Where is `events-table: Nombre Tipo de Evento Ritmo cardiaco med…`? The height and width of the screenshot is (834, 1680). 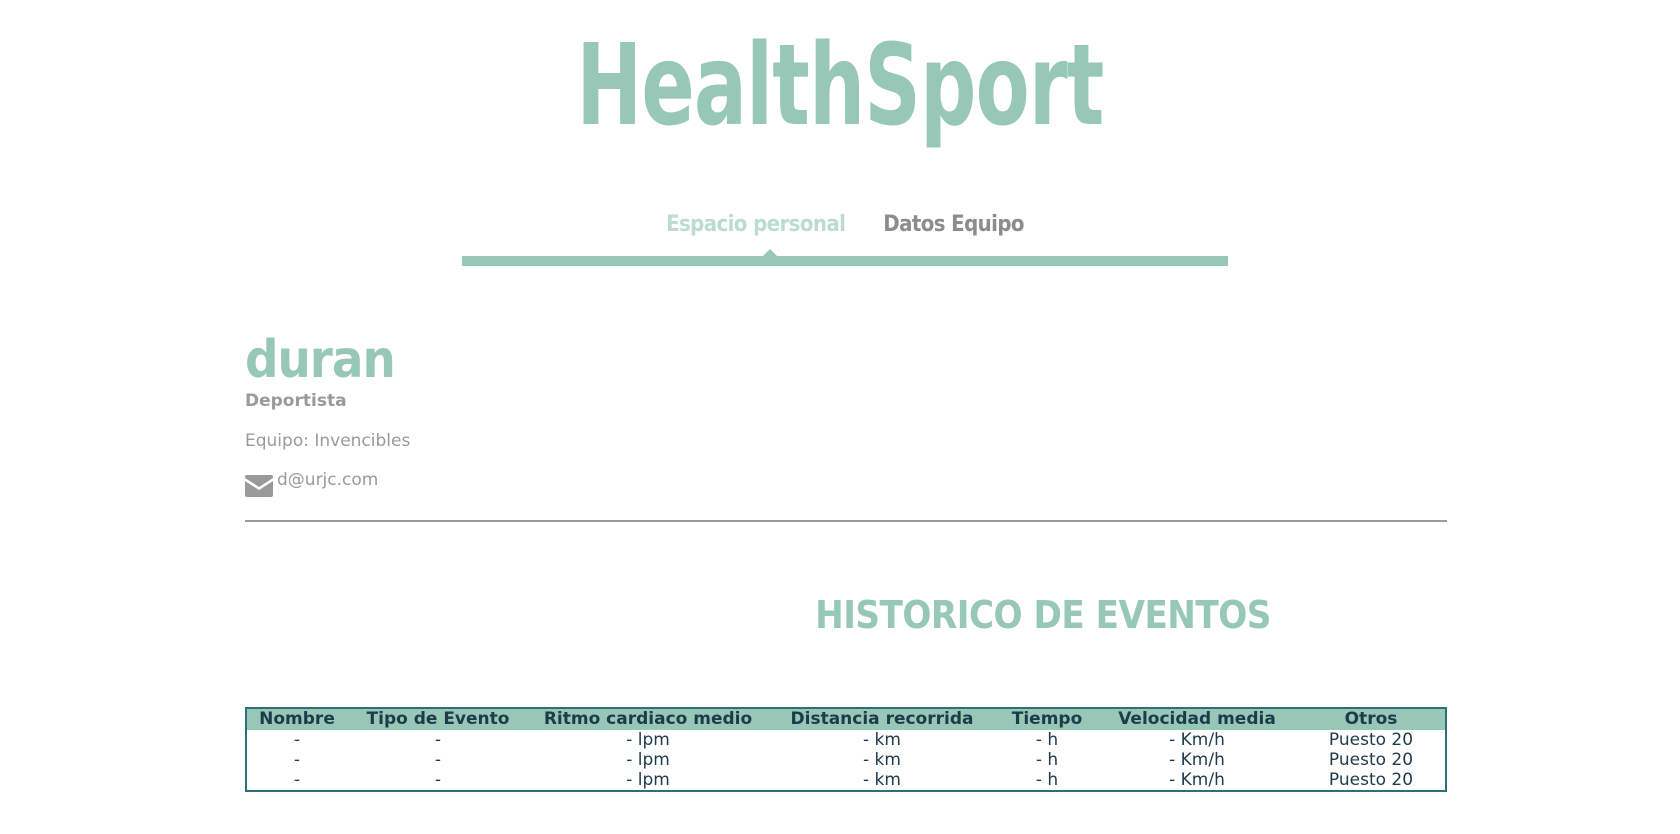
events-table: Nombre Tipo de Evento Ritmo cardiaco med… is located at coordinates (846, 749).